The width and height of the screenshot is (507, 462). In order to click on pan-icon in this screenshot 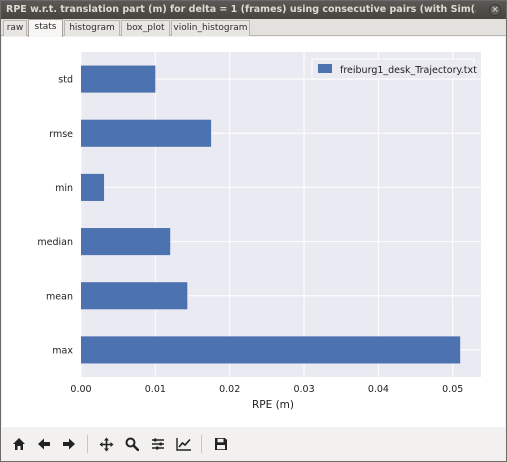, I will do `click(106, 444)`.